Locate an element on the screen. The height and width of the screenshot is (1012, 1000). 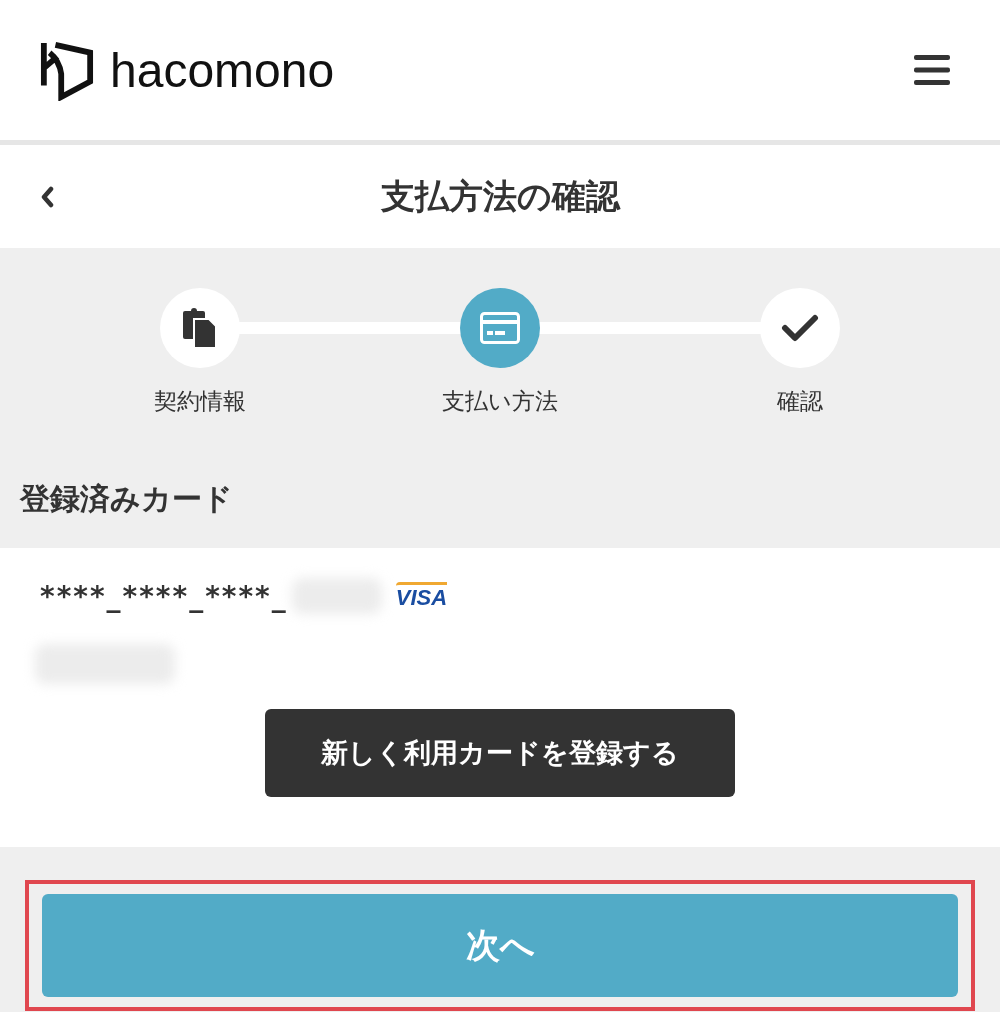
check-icon is located at coordinates (800, 328).